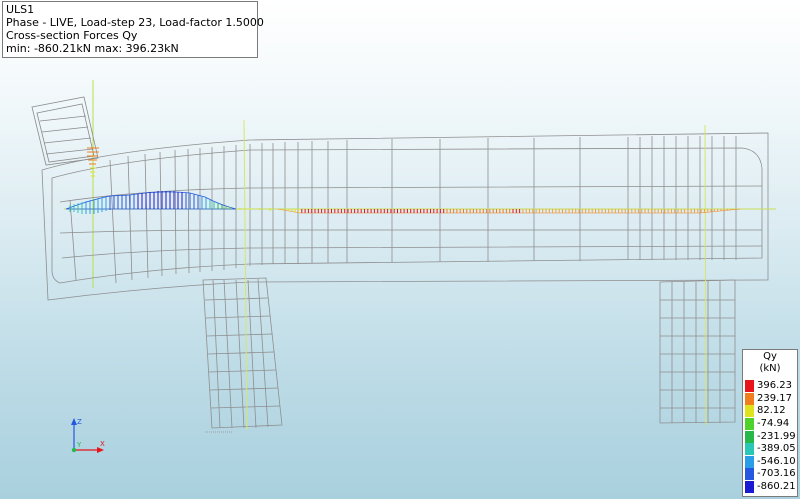  What do you see at coordinates (770, 356) in the screenshot?
I see `legend-title: Qy` at bounding box center [770, 356].